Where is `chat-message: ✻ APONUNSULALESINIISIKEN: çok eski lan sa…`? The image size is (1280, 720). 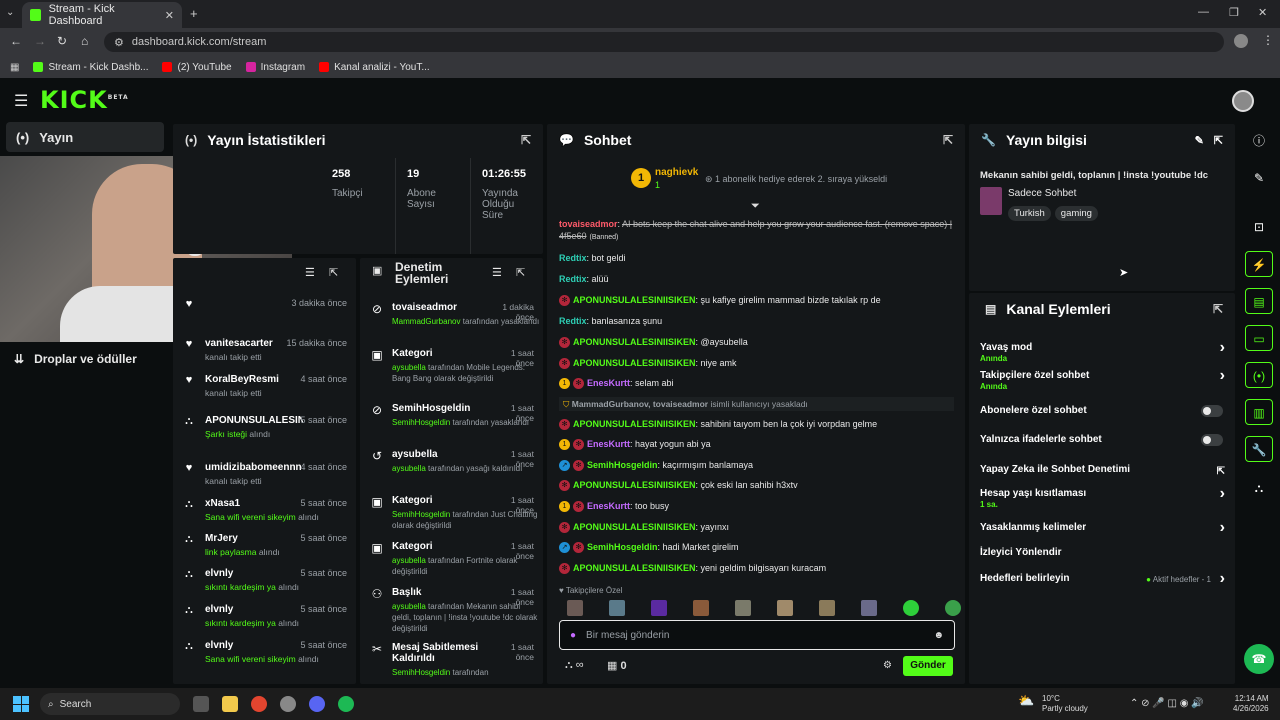
chat-message: ✻ APONUNSULALESINIISIKEN: çok eski lan sa… is located at coordinates (756, 485).